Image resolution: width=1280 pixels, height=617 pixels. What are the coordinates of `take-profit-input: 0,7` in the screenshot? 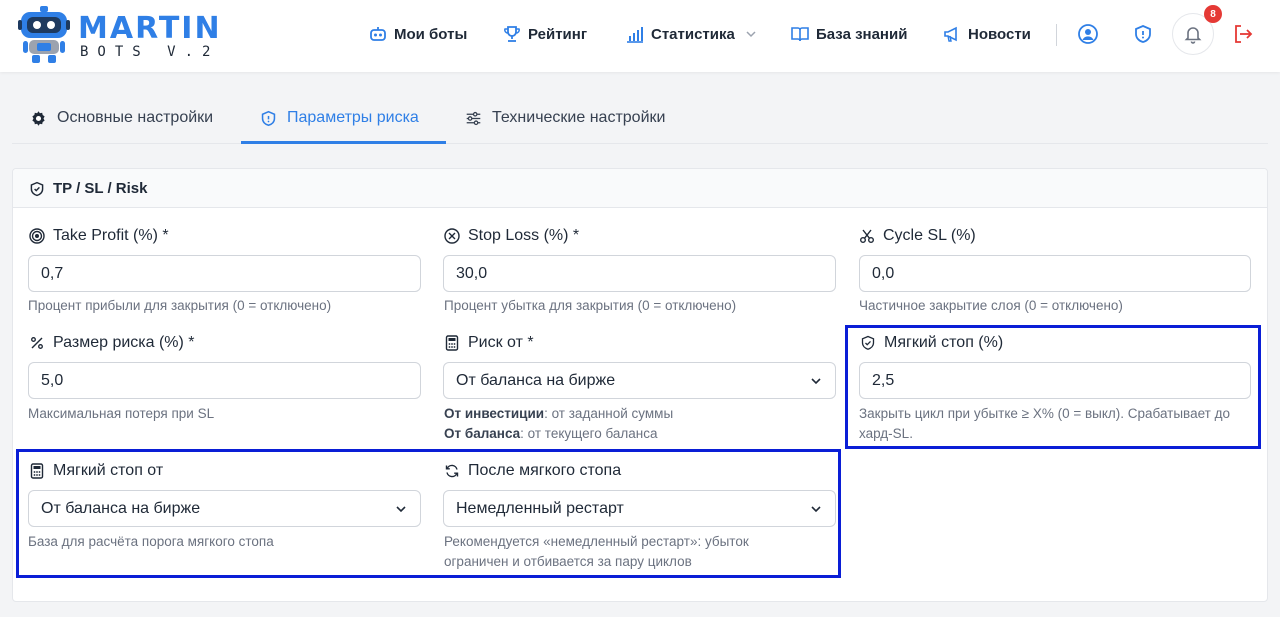 It's located at (224, 273).